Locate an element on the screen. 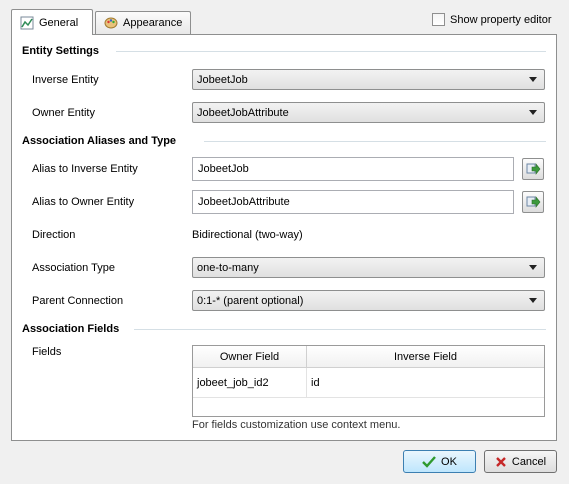 Image resolution: width=569 pixels, height=484 pixels. show-property-editor-checkbox is located at coordinates (438, 19).